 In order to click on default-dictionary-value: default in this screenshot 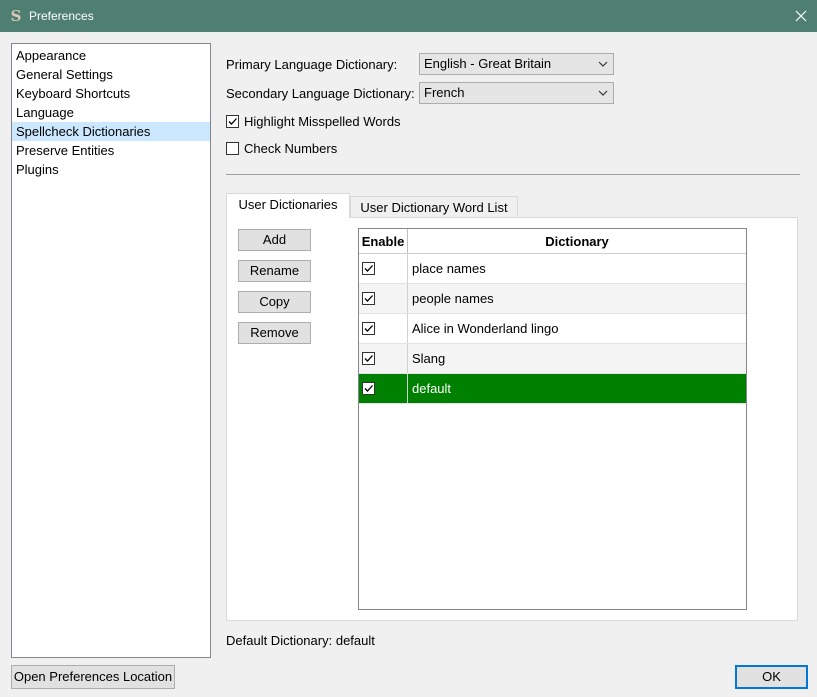, I will do `click(355, 640)`.